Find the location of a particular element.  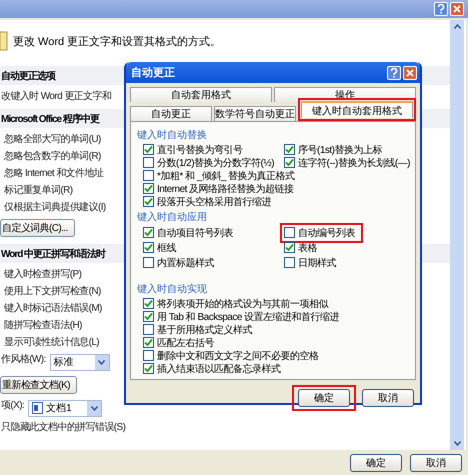

option-label: 标记重复单词(R) is located at coordinates (37, 191).